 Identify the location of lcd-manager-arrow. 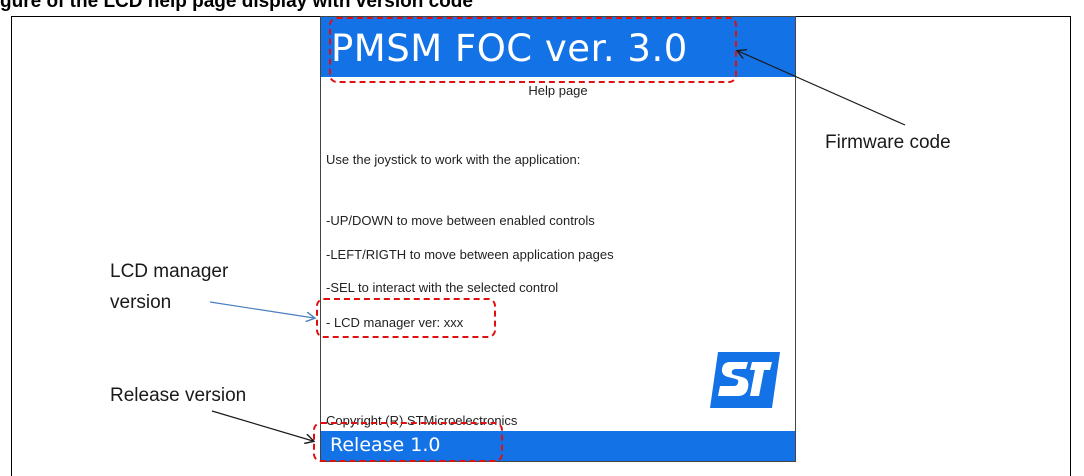
(261, 309).